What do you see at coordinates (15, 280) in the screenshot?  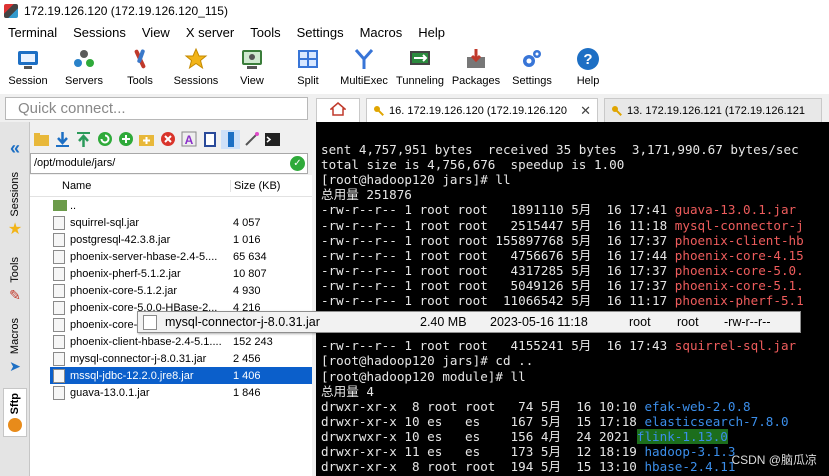 I see `side-tab-tools: Tools ✎` at bounding box center [15, 280].